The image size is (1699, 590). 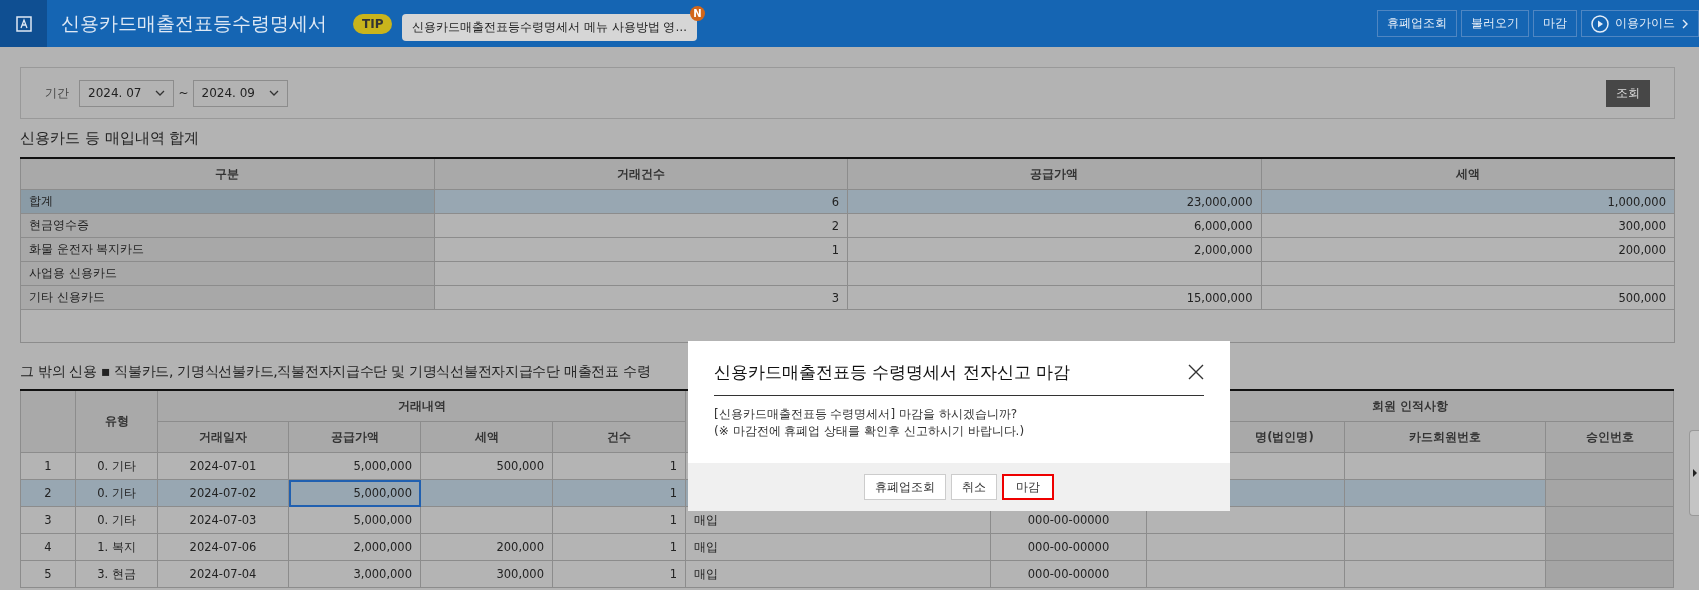 I want to click on column-header: 거래일자, so click(x=223, y=437).